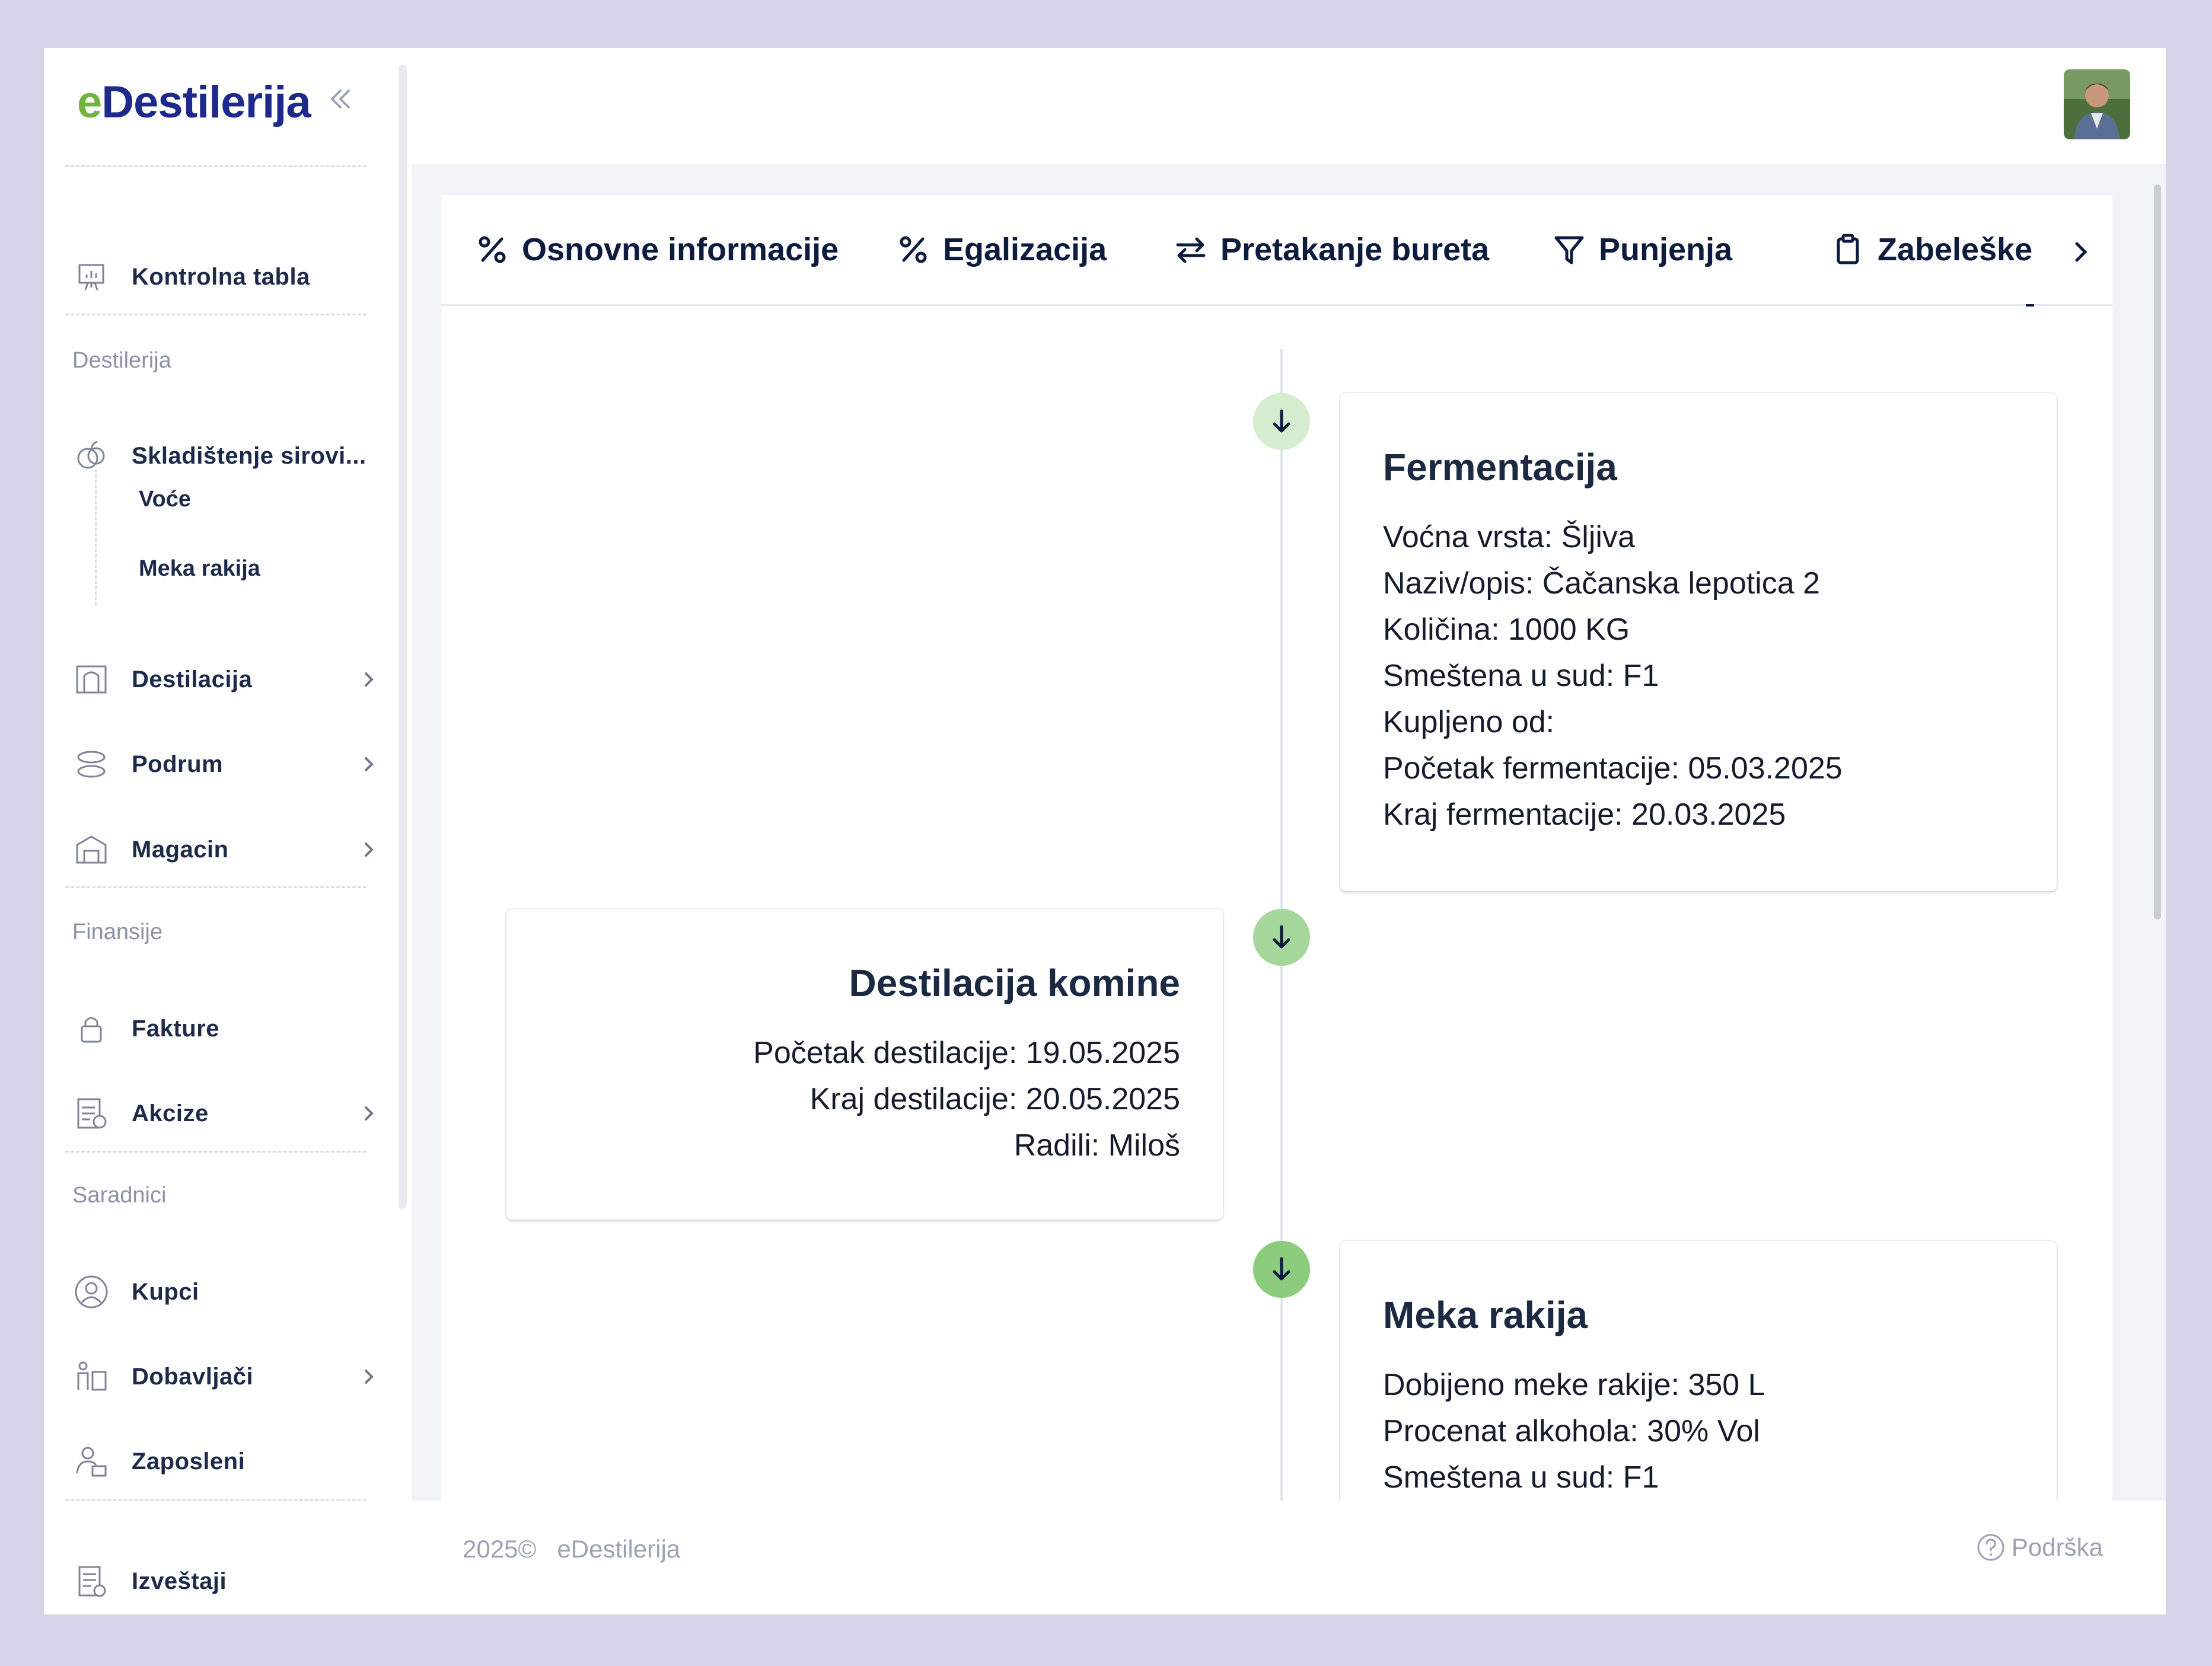 The width and height of the screenshot is (2212, 1666). I want to click on lock-icon, so click(91, 1029).